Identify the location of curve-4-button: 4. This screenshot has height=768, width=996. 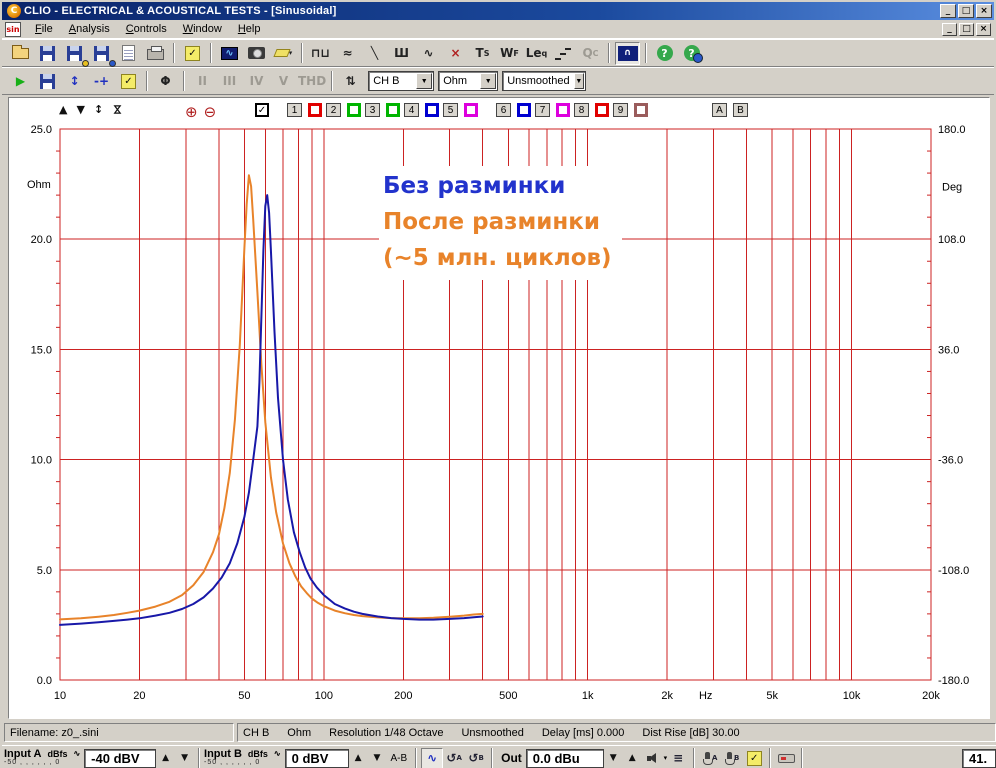
(411, 110).